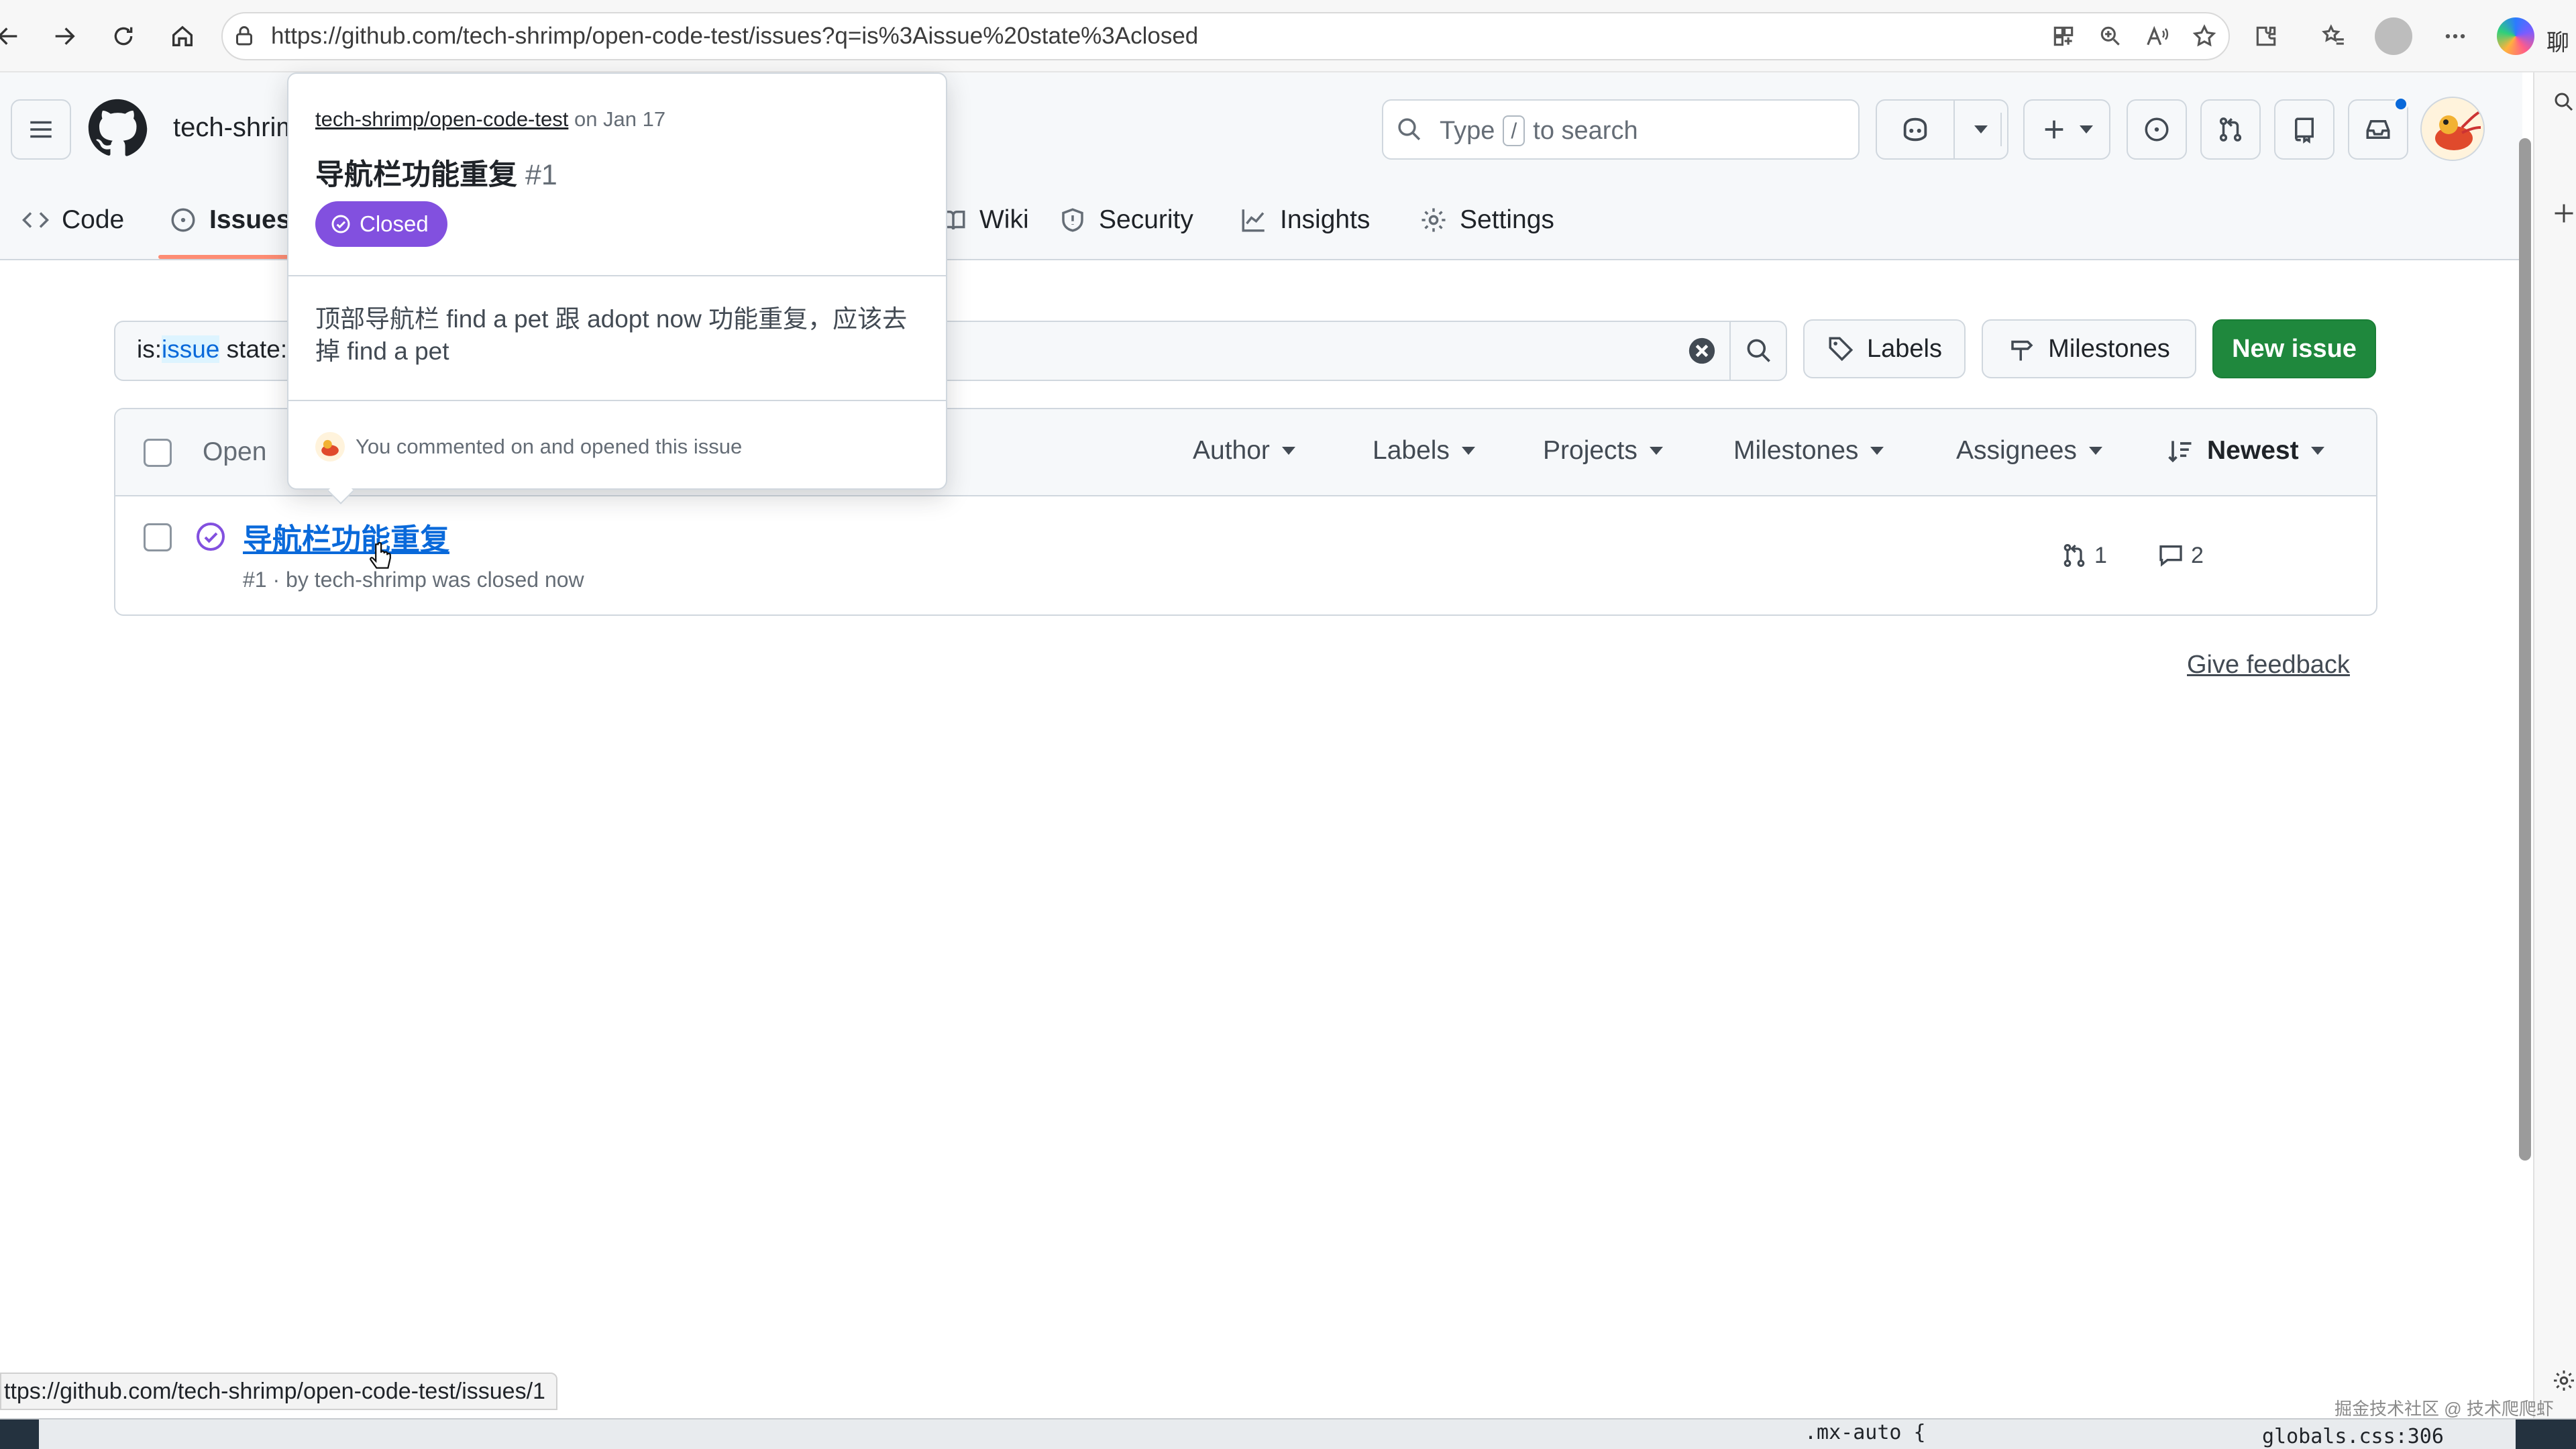 The width and height of the screenshot is (2576, 1449). I want to click on tab-insights: Insights, so click(1305, 220).